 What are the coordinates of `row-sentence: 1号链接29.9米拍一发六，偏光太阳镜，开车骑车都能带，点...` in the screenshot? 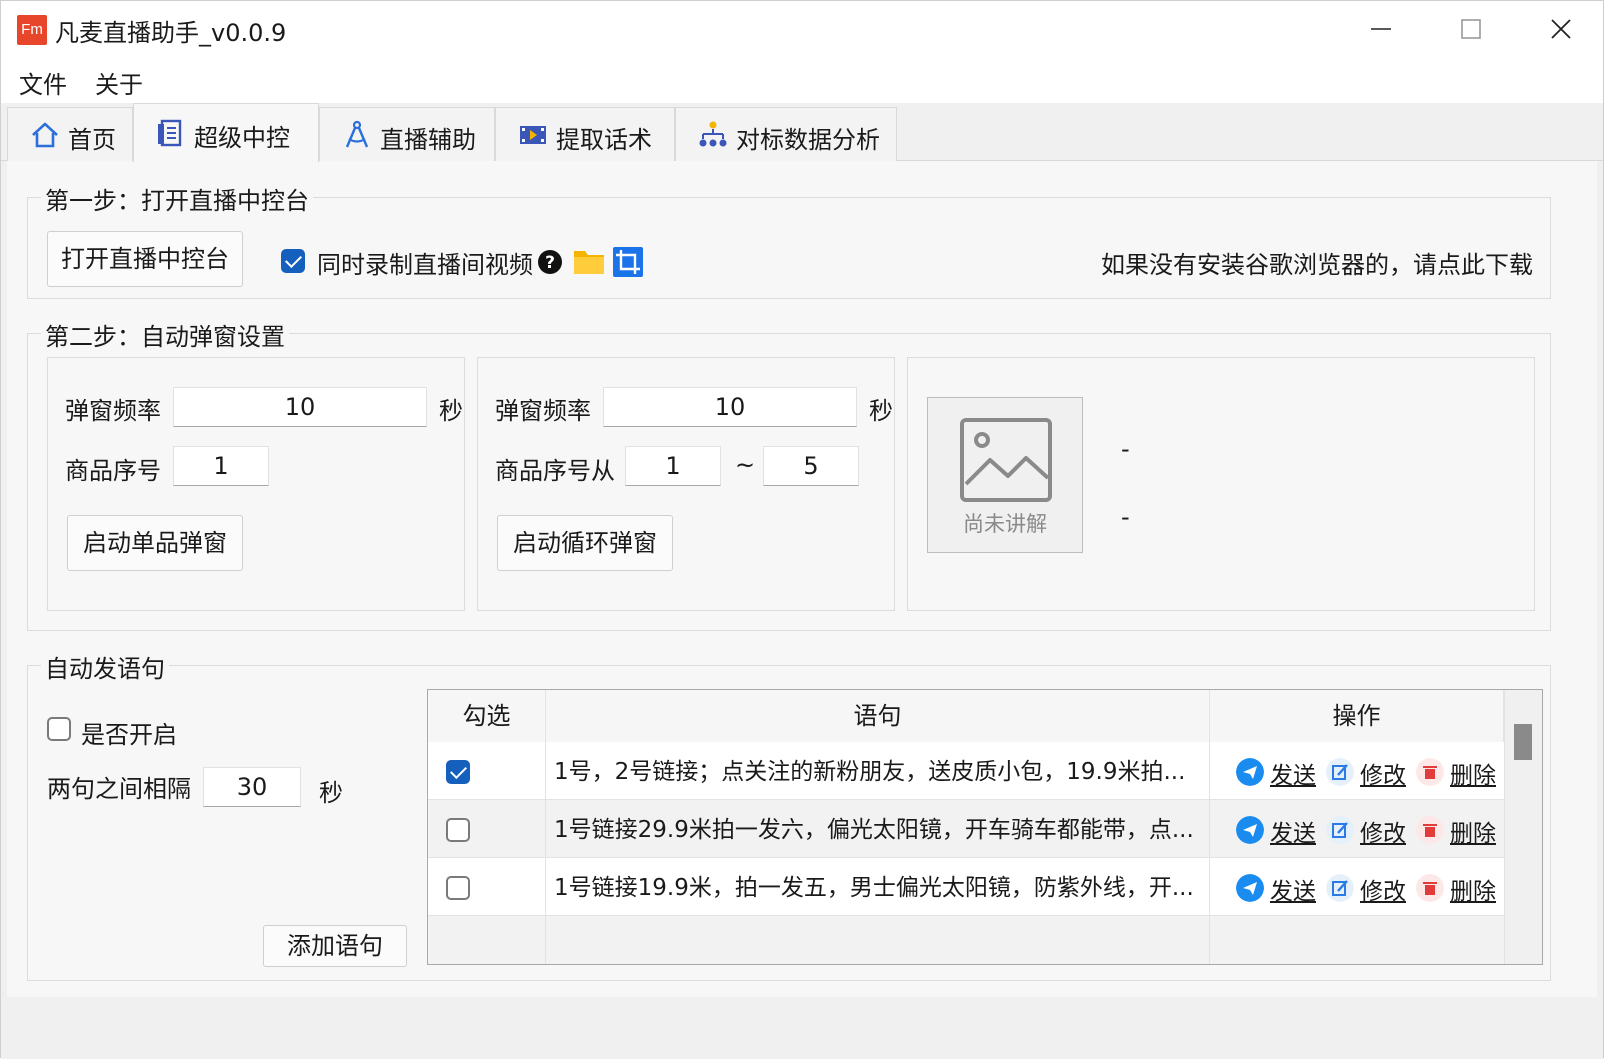 It's located at (874, 830).